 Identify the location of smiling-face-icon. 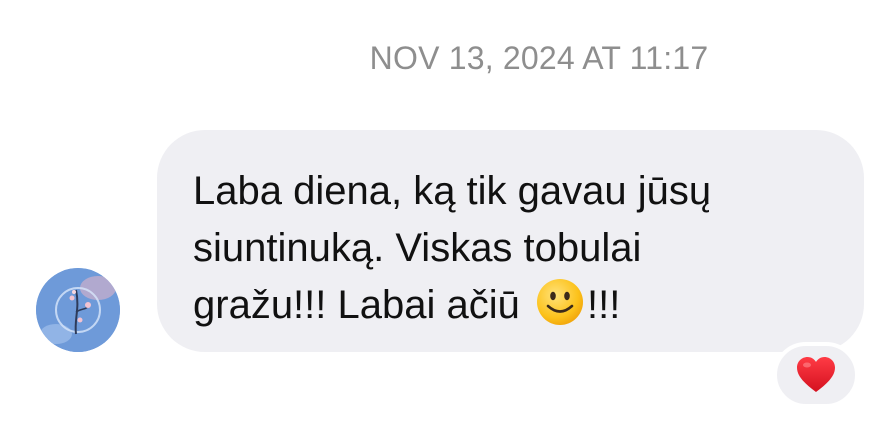
(560, 302).